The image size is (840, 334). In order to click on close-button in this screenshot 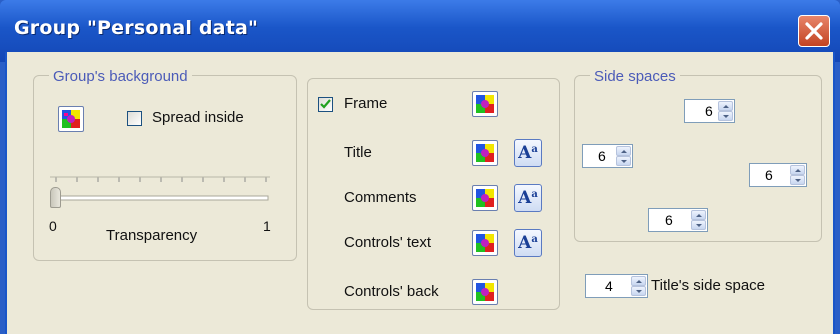, I will do `click(814, 31)`.